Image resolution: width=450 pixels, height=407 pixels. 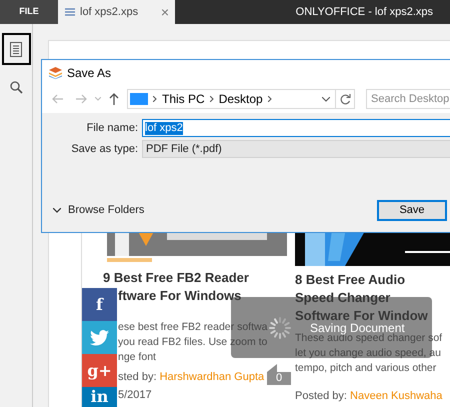 What do you see at coordinates (368, 396) in the screenshot?
I see `posted-by: Posted by: Naveen Kushwaha` at bounding box center [368, 396].